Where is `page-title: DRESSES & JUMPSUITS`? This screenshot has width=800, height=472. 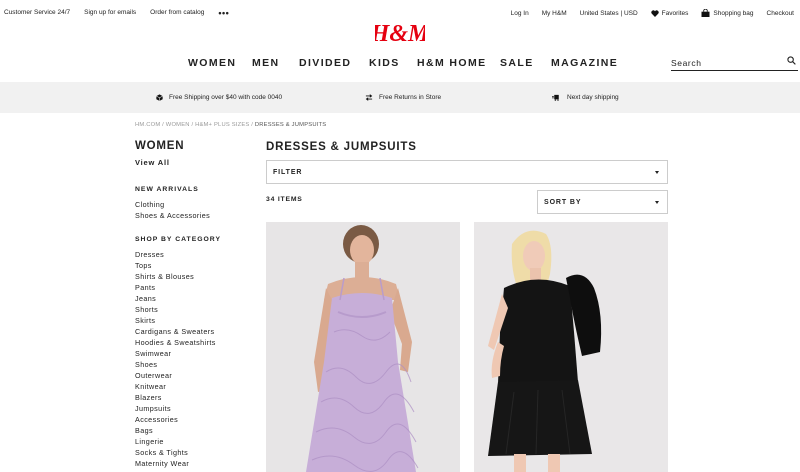 page-title: DRESSES & JUMPSUITS is located at coordinates (341, 147).